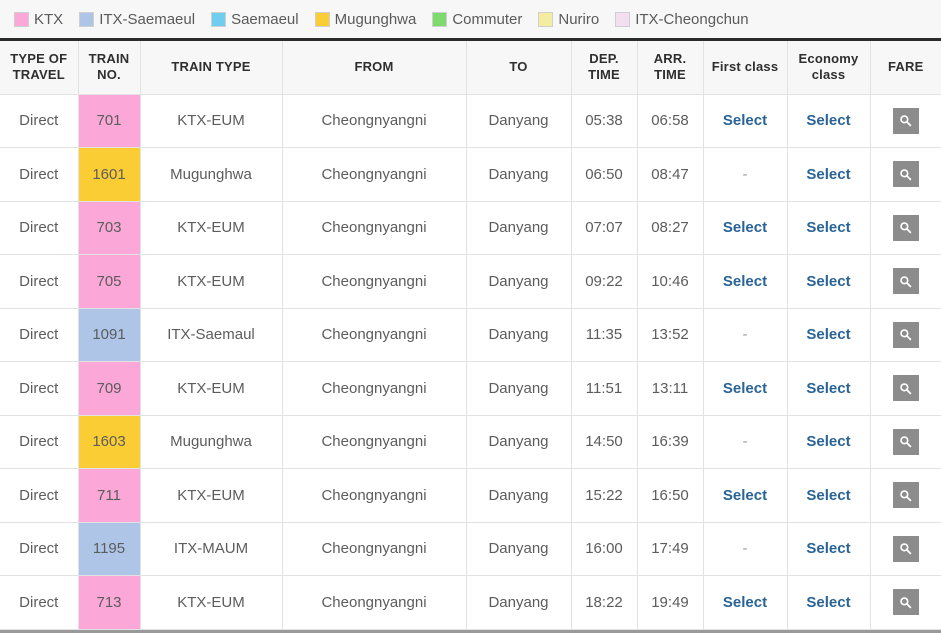 This screenshot has height=635, width=941. What do you see at coordinates (211, 335) in the screenshot?
I see `cell-train-type: ITX-Saemaul` at bounding box center [211, 335].